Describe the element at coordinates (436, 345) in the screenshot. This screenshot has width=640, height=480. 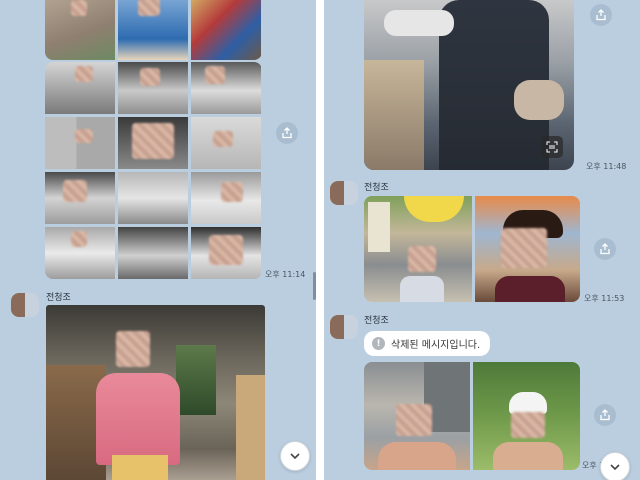
I see `deleted-message-text: 삭제된 메시지입니다.` at that location.